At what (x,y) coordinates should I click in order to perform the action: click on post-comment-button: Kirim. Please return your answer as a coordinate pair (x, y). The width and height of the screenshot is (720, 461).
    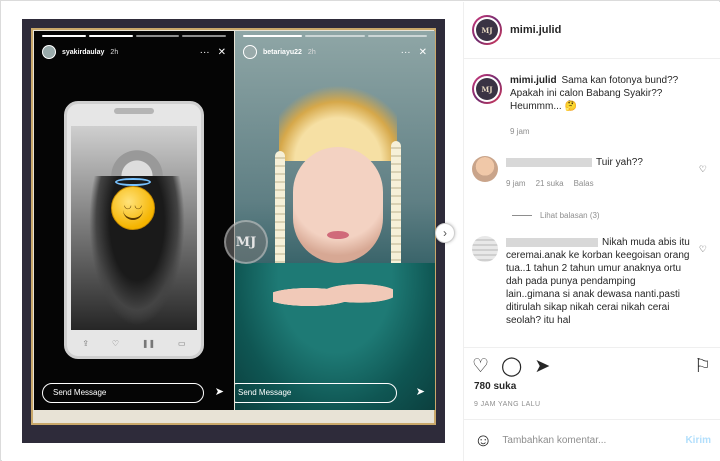
    Looking at the image, I should click on (698, 440).